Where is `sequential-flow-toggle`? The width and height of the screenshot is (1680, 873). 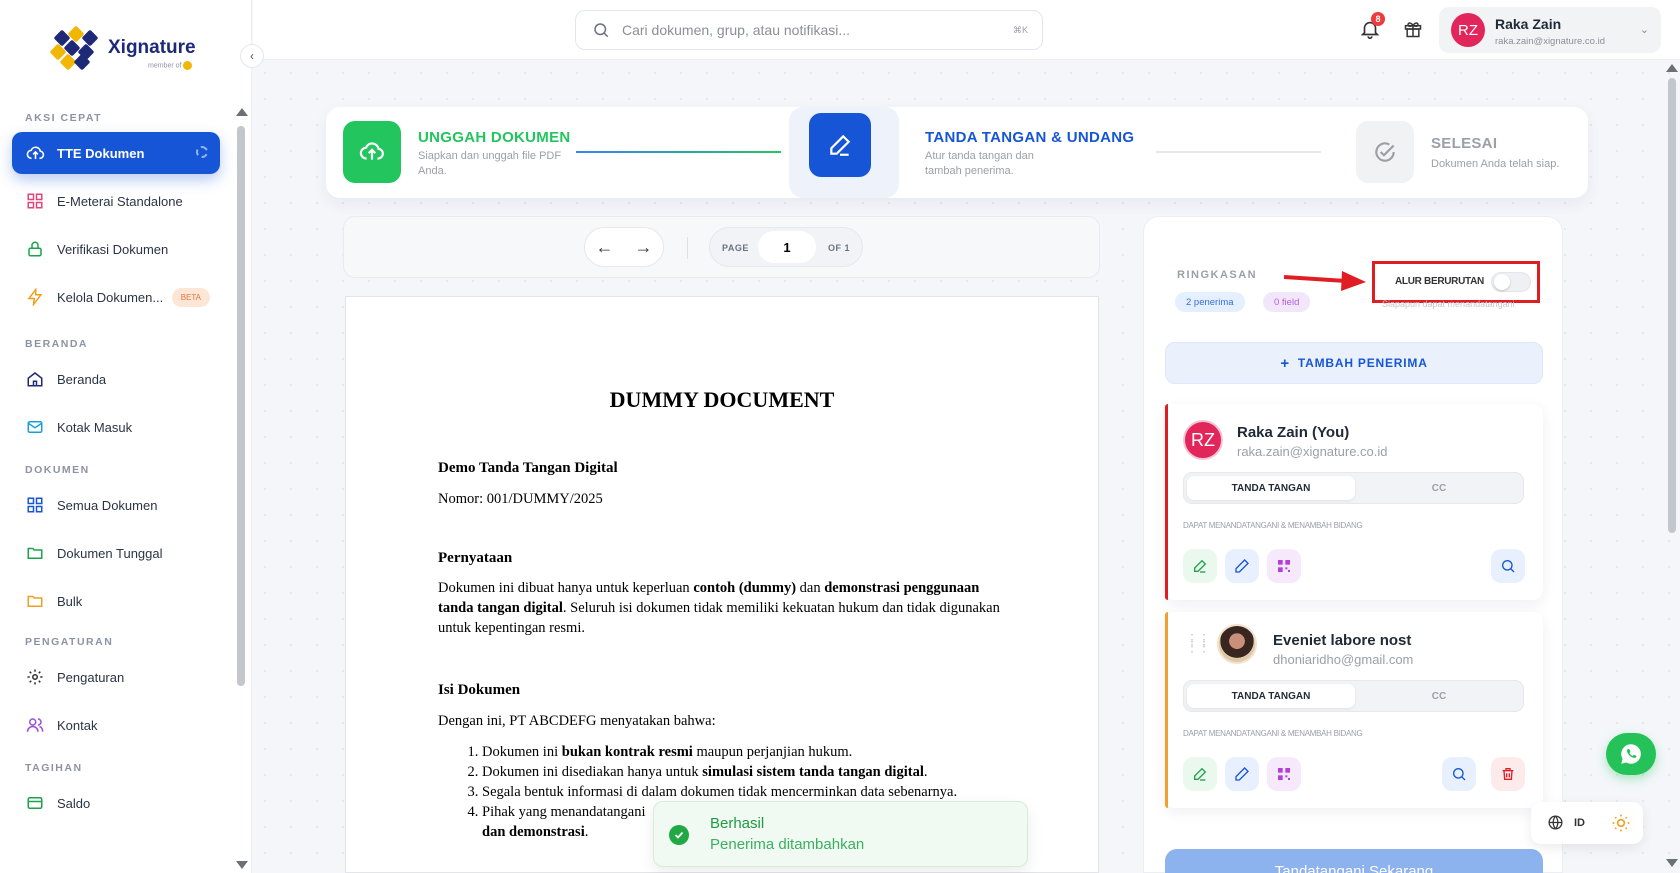
sequential-flow-toggle is located at coordinates (1511, 282).